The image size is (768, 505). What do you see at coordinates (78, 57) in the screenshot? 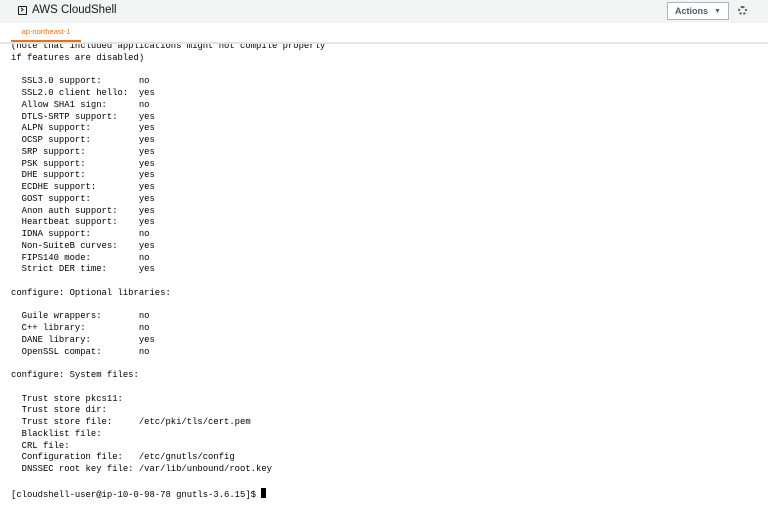
I see `terminal-line: if features are disabled)` at bounding box center [78, 57].